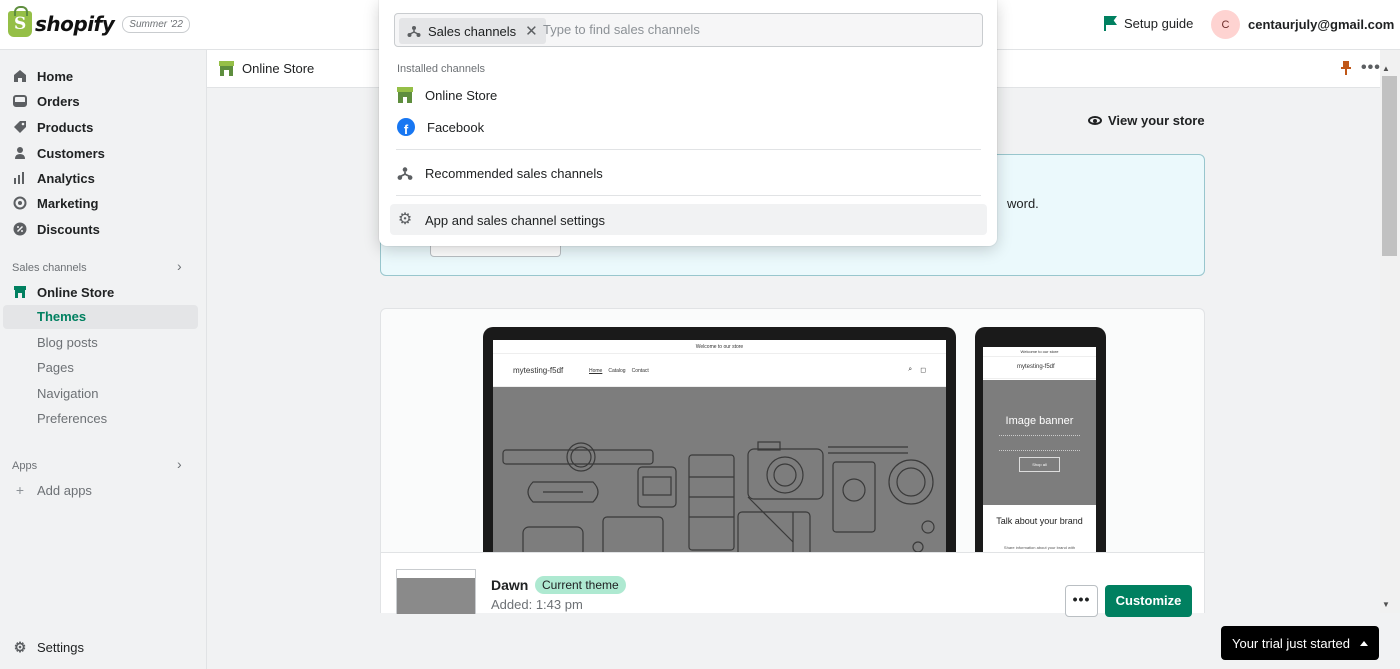 The image size is (1400, 669). I want to click on sidebar-item-products: Products, so click(52, 127).